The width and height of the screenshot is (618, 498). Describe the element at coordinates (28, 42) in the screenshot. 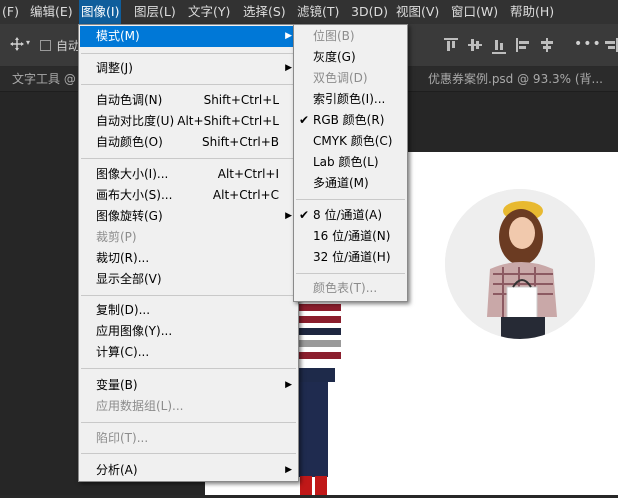

I see `tool-dropdown-icon: ▾` at that location.